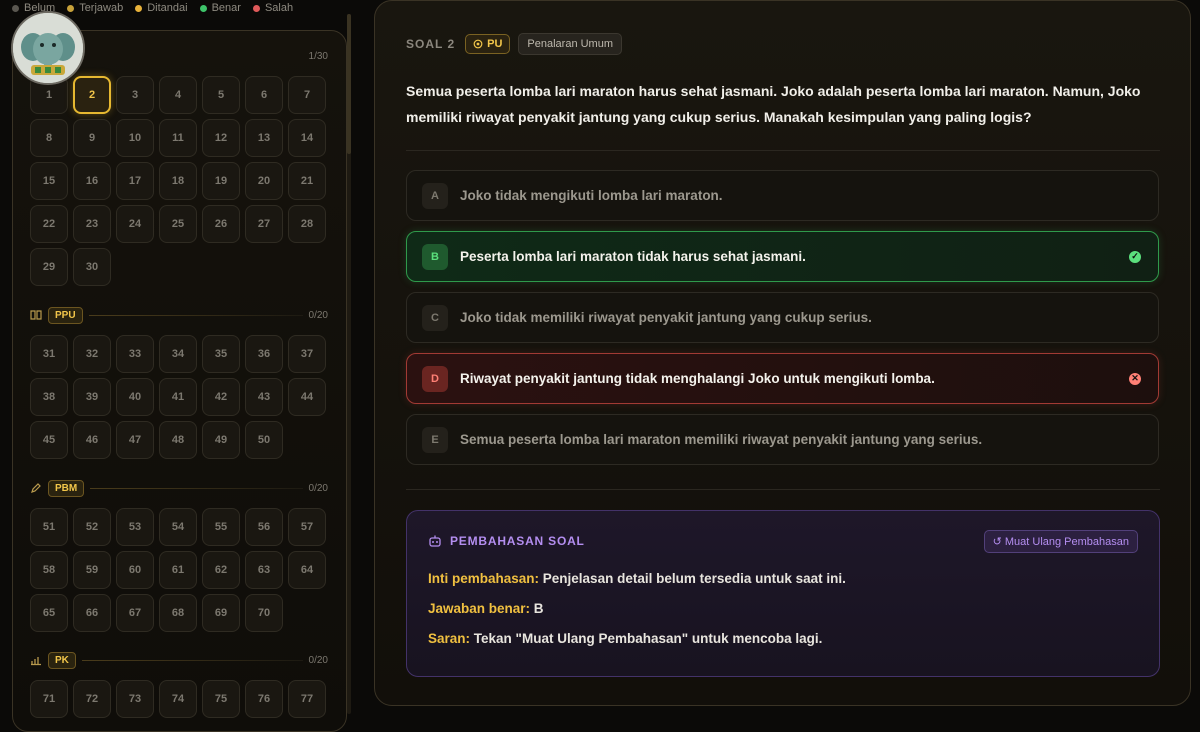 The width and height of the screenshot is (1200, 732). What do you see at coordinates (264, 397) in the screenshot?
I see `question-cell-43: 43` at bounding box center [264, 397].